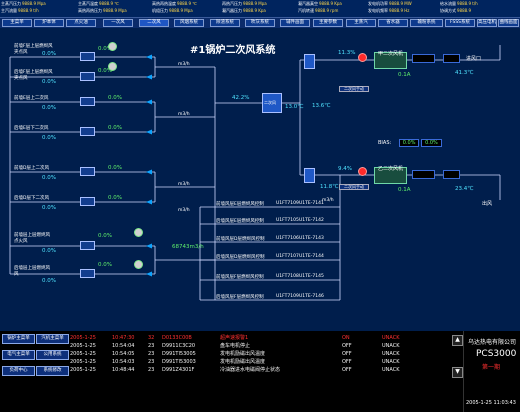  Describe the element at coordinates (321, 106) in the screenshot. I see `right-top-temp: 13.6℃` at that location.